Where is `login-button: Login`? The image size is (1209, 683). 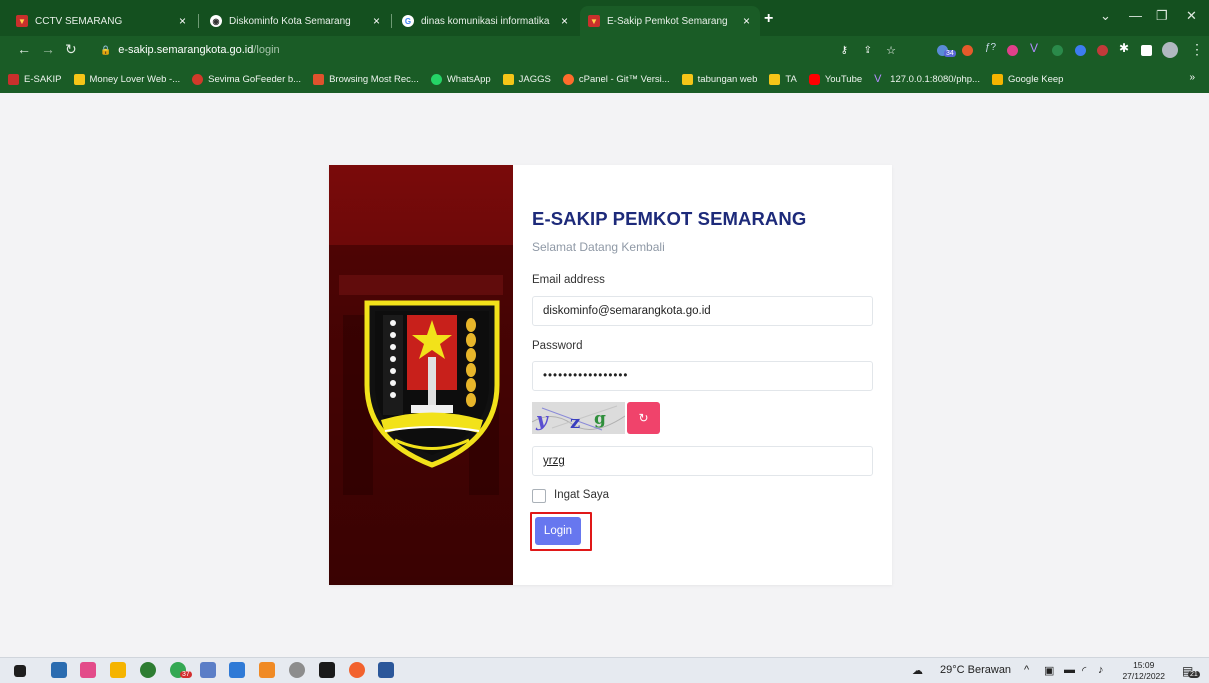 login-button: Login is located at coordinates (558, 531).